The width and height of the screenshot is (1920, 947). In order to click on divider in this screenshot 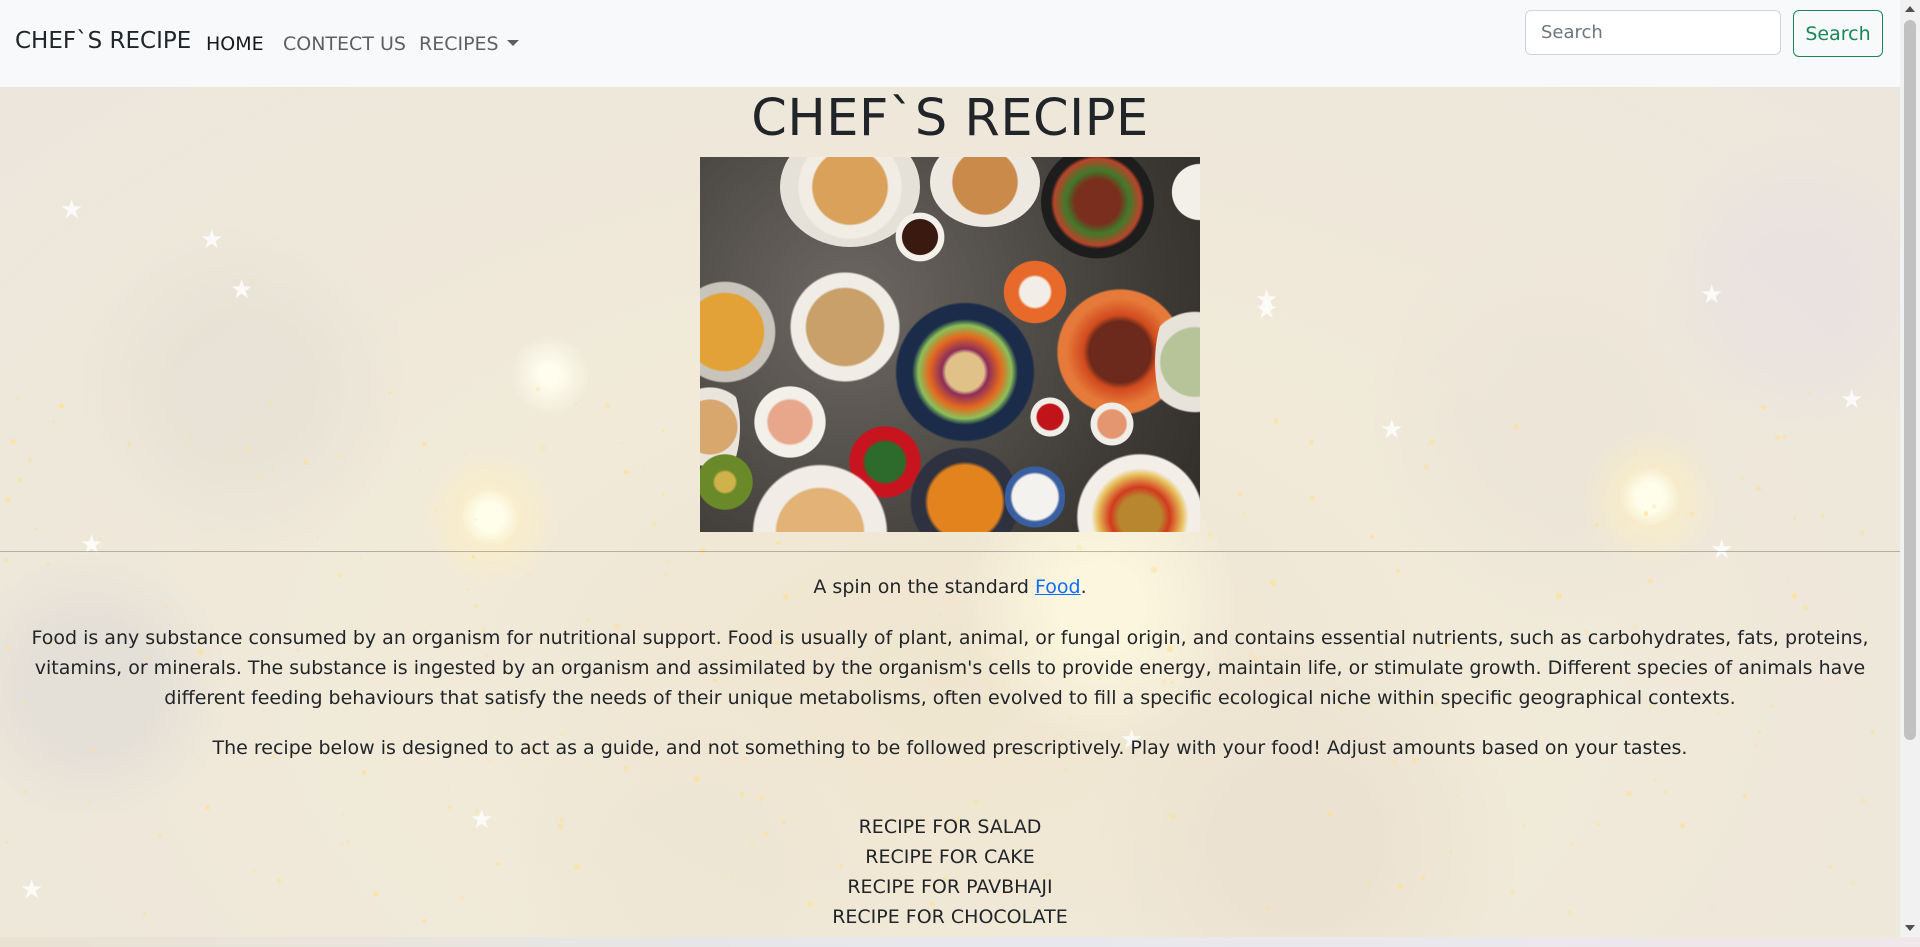, I will do `click(950, 551)`.